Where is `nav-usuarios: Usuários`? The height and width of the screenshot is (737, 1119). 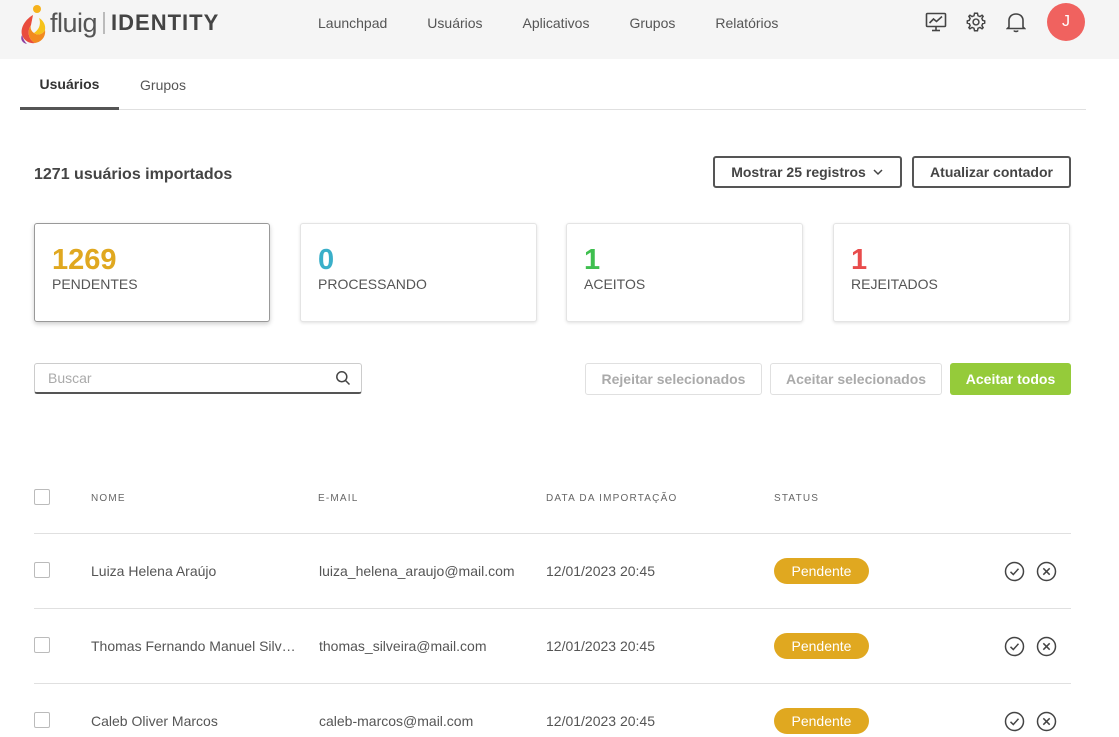 nav-usuarios: Usuários is located at coordinates (454, 23).